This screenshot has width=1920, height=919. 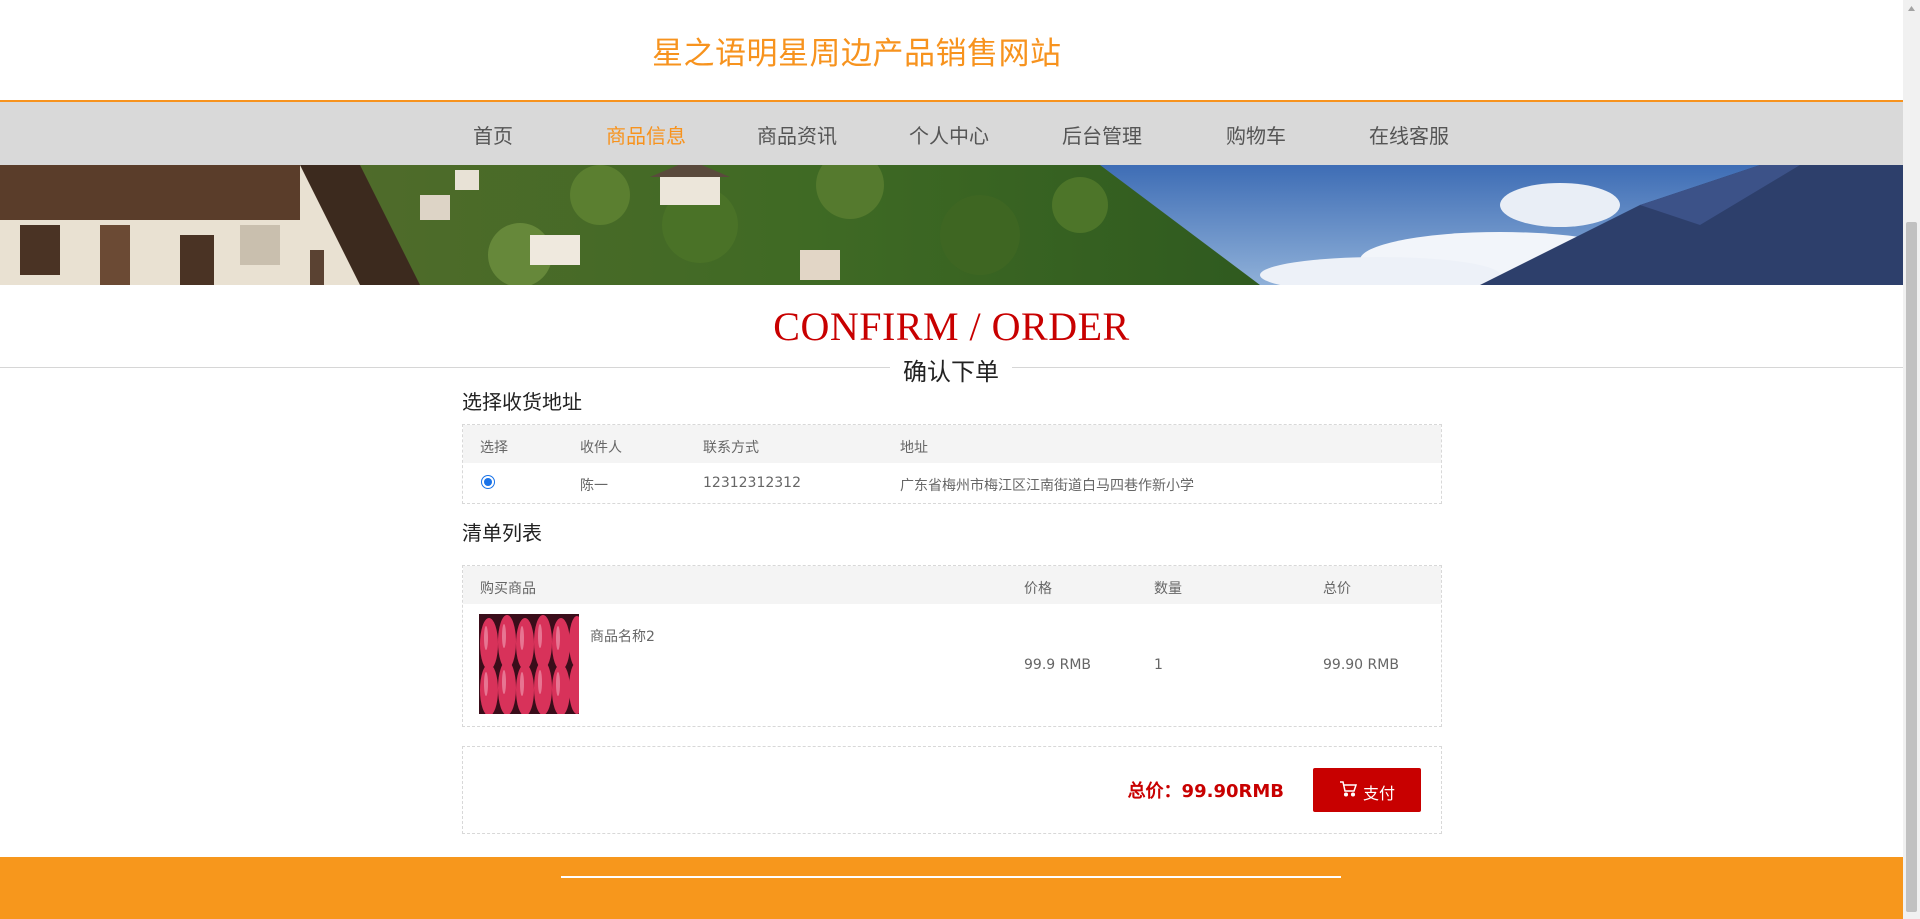 What do you see at coordinates (508, 589) in the screenshot?
I see `col-product: 购买商品` at bounding box center [508, 589].